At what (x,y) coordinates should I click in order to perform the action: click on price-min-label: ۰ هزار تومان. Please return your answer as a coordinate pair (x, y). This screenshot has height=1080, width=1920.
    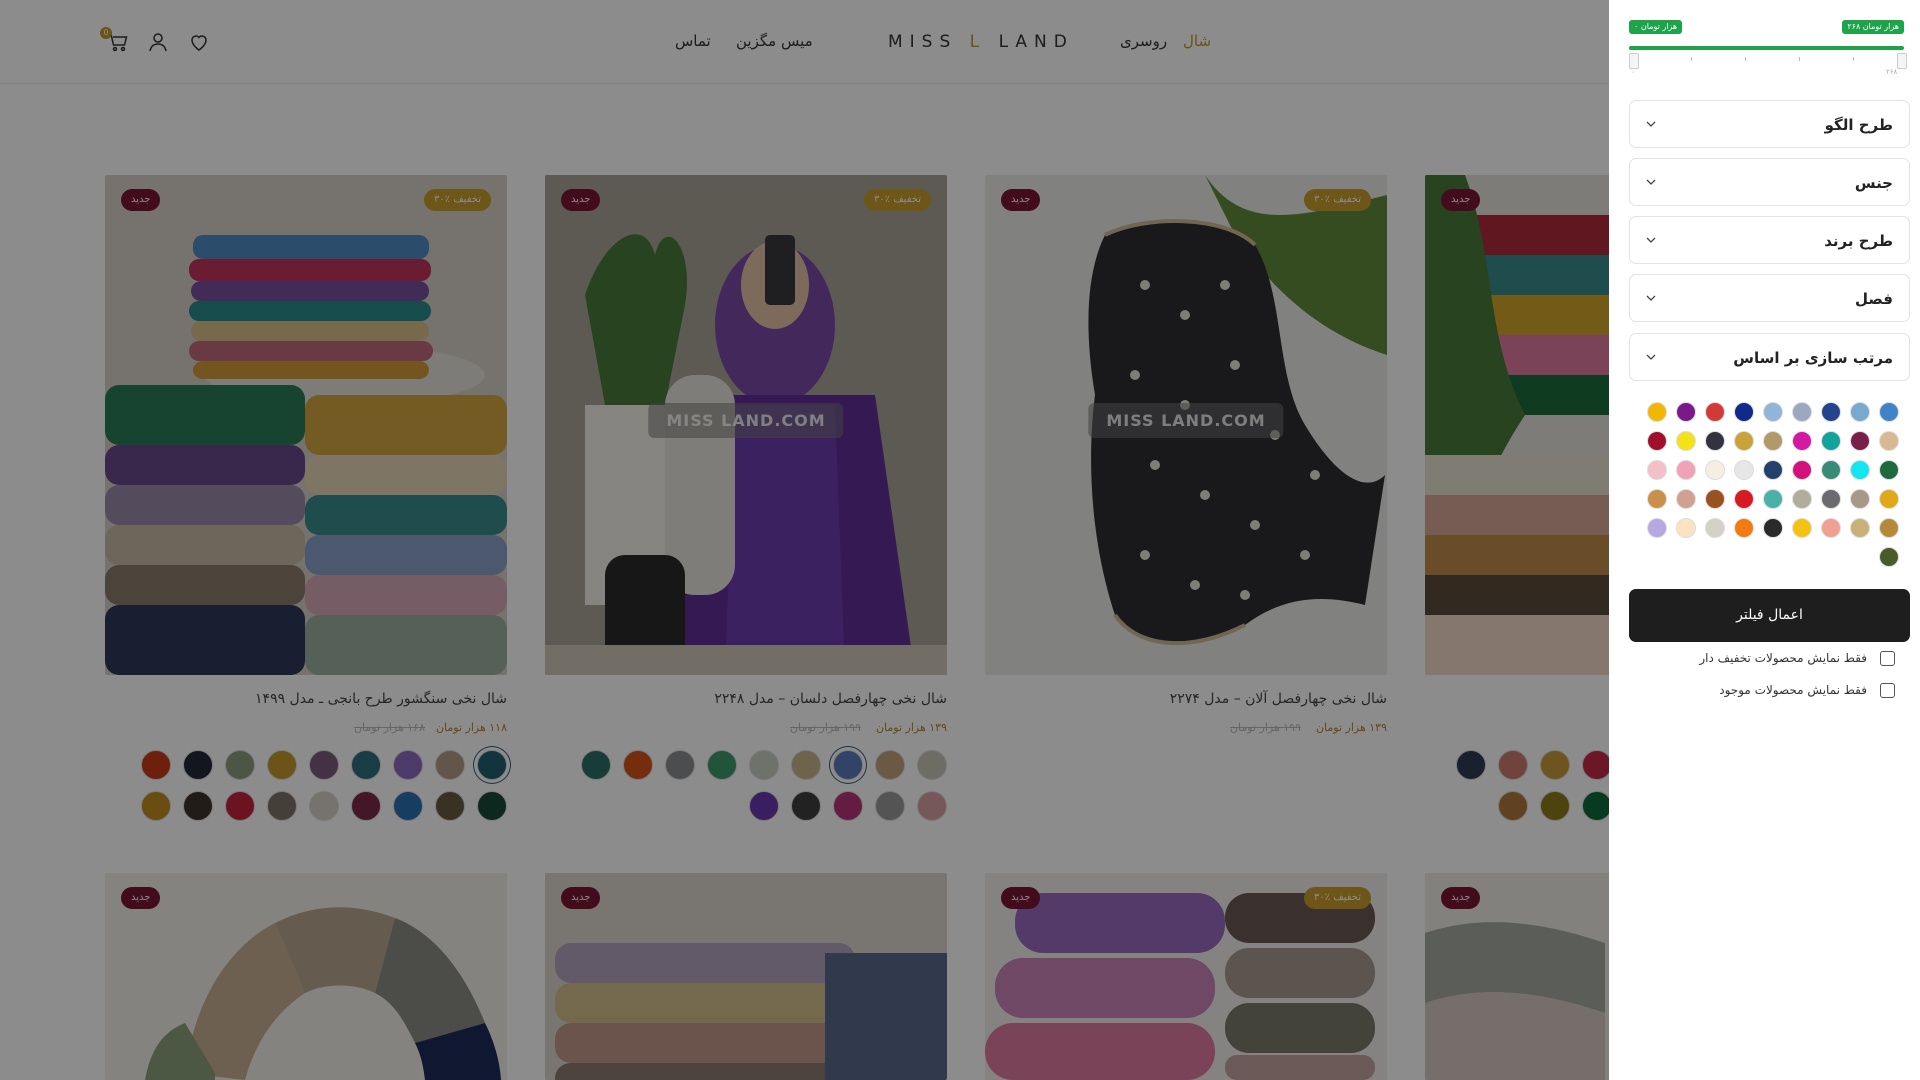
    Looking at the image, I should click on (1656, 27).